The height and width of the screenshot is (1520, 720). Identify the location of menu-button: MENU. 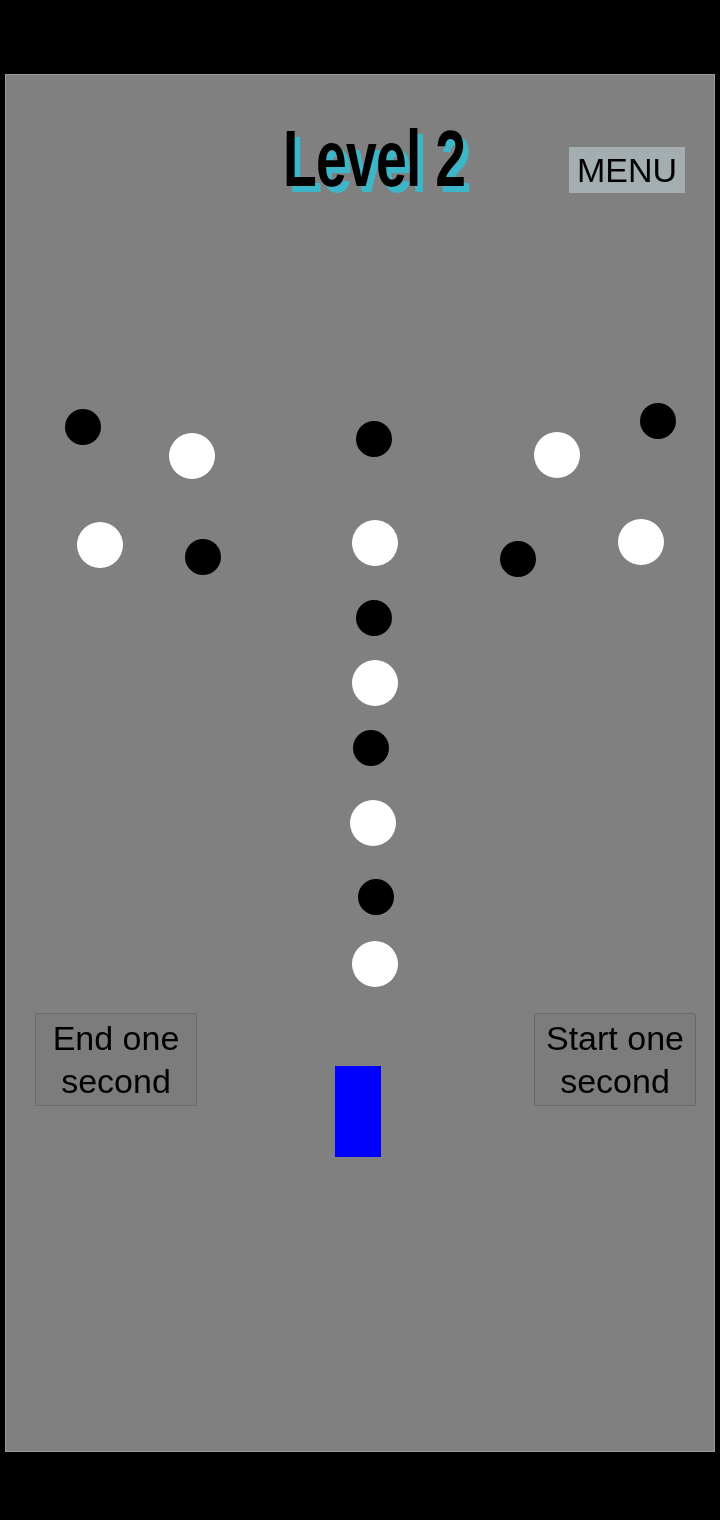
(627, 170).